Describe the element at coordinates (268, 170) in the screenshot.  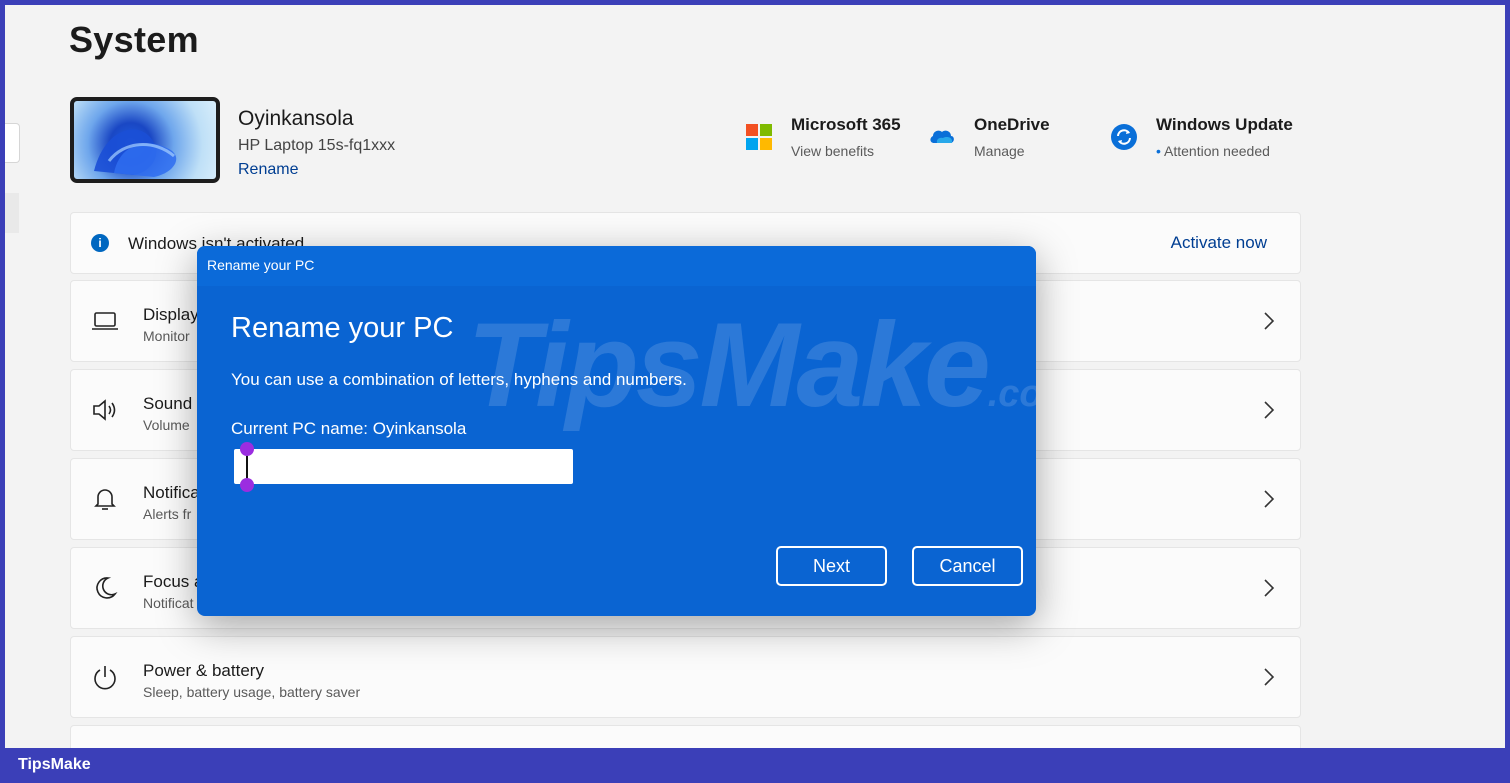
I see `rename-link: Rename` at that location.